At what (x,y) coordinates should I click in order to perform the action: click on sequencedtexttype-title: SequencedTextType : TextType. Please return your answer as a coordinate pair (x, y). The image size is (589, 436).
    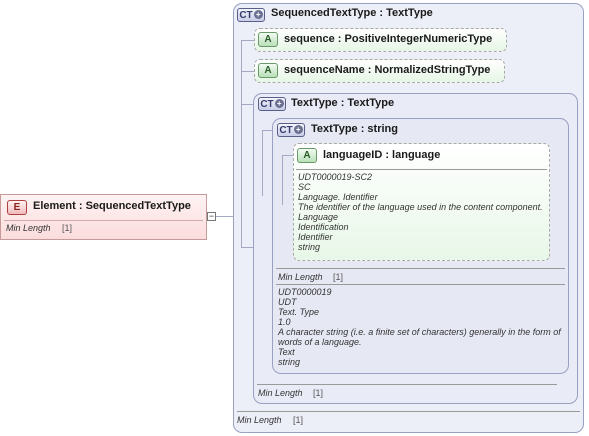
    Looking at the image, I should click on (352, 13).